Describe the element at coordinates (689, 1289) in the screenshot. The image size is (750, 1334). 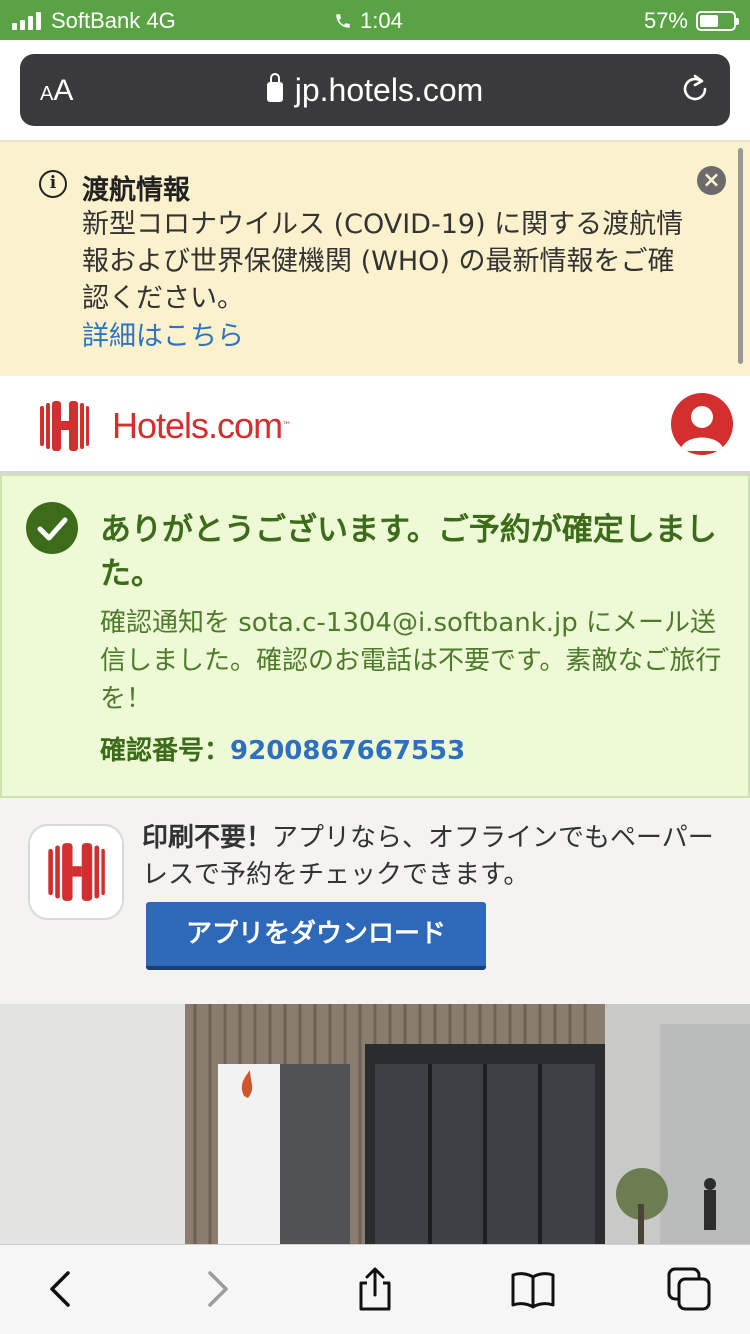
I see `tabs-icon` at that location.